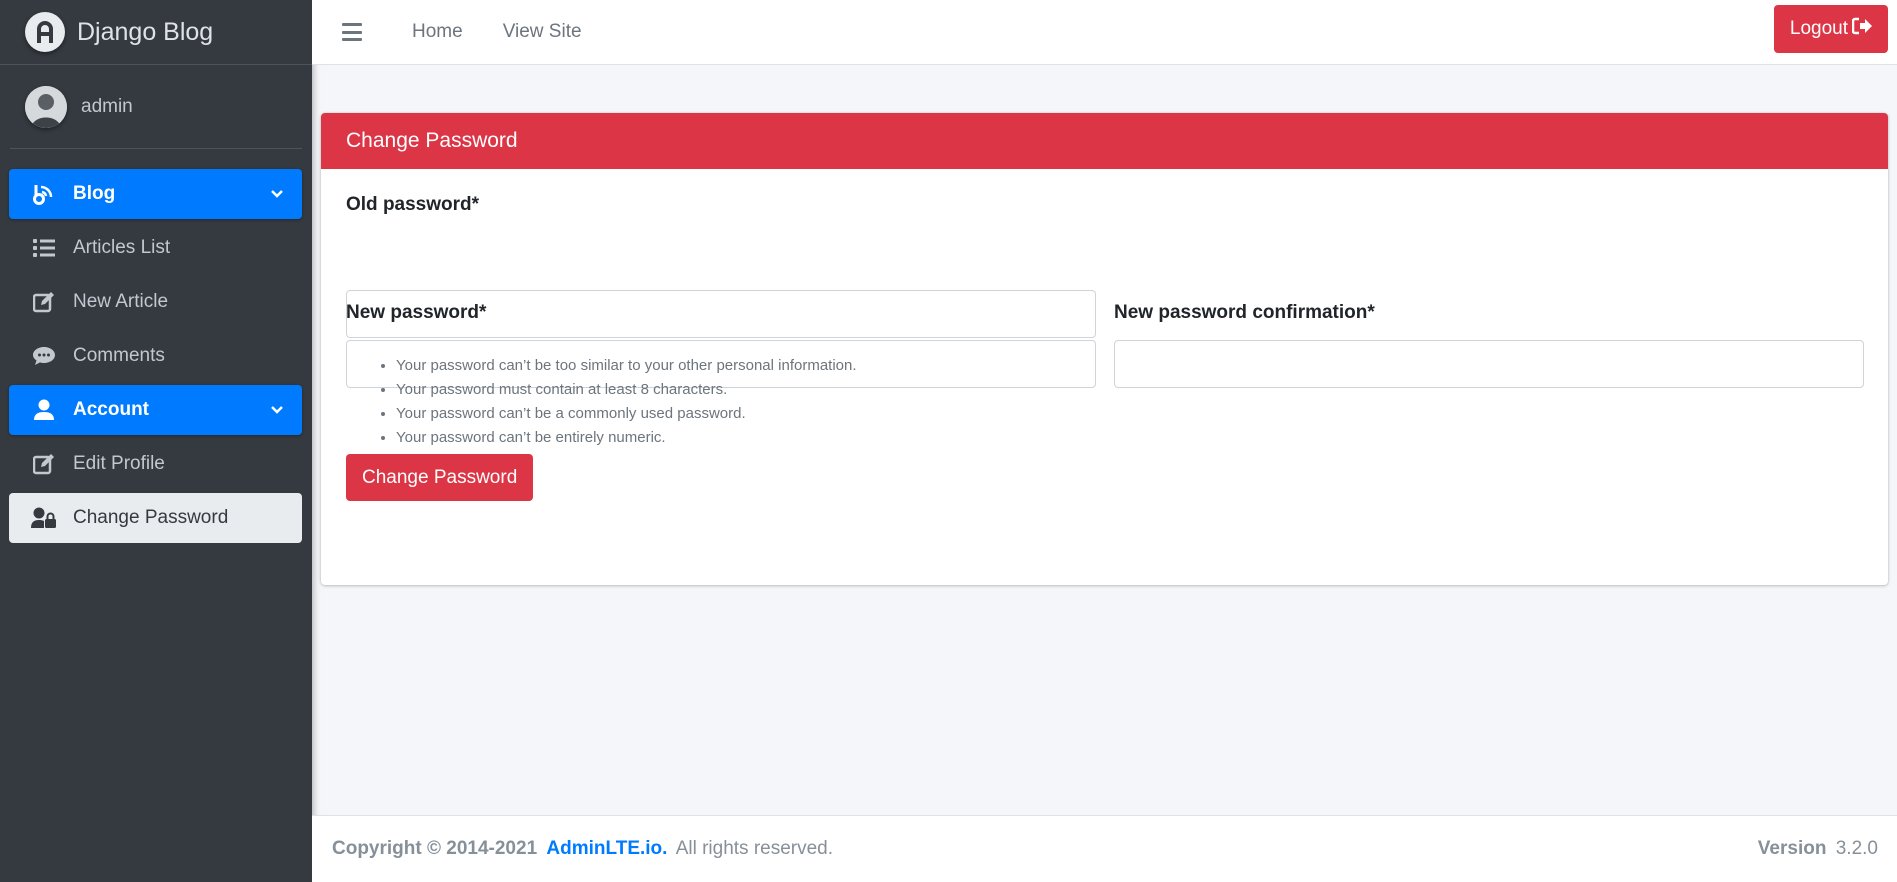 The image size is (1897, 882). I want to click on sidebar-item-new-article: New Article, so click(155, 302).